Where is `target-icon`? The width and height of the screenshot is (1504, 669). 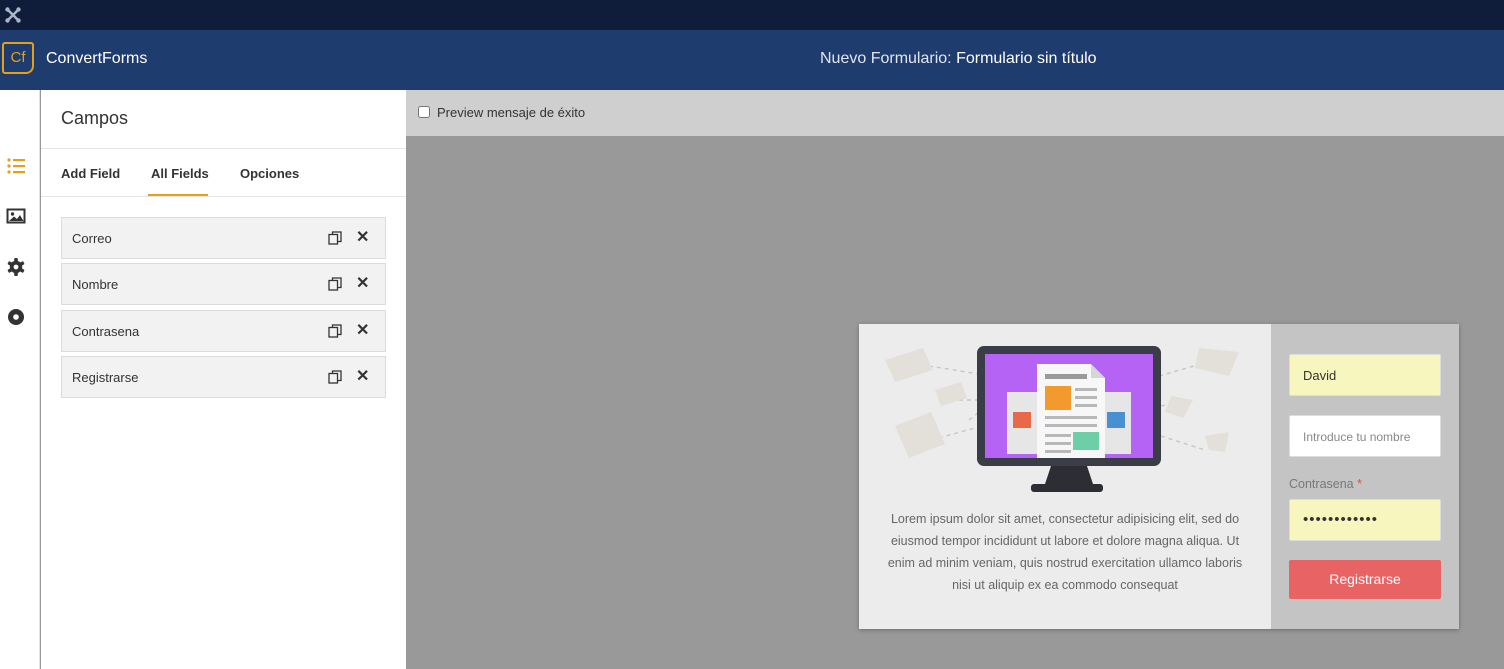
target-icon is located at coordinates (16, 317).